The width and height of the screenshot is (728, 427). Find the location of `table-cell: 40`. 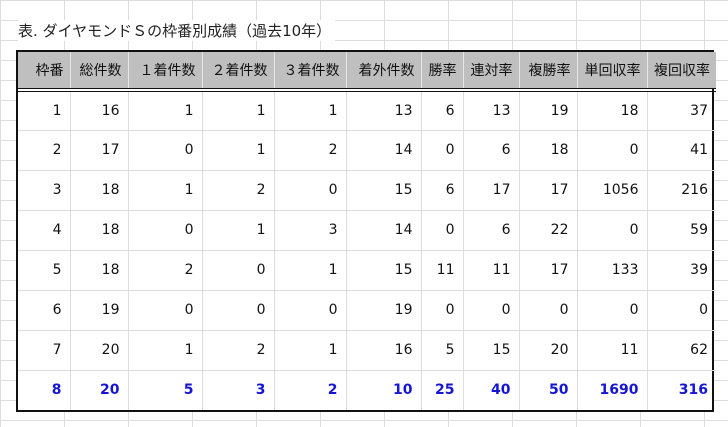

table-cell: 40 is located at coordinates (491, 390).